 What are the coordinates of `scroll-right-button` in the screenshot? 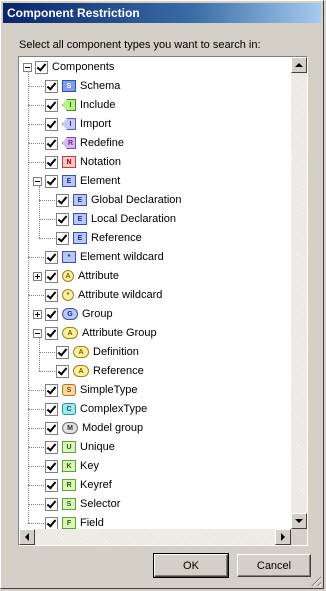 It's located at (283, 537).